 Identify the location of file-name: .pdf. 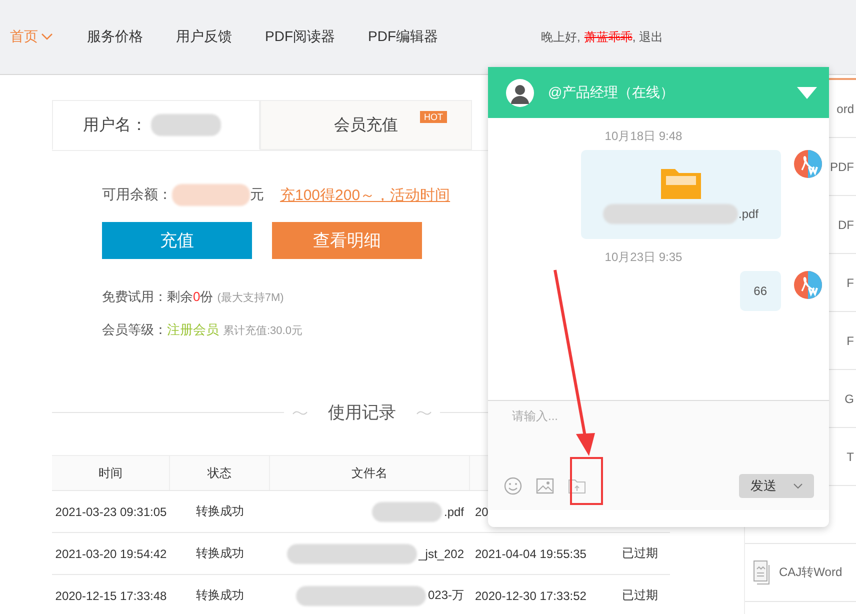
(748, 213).